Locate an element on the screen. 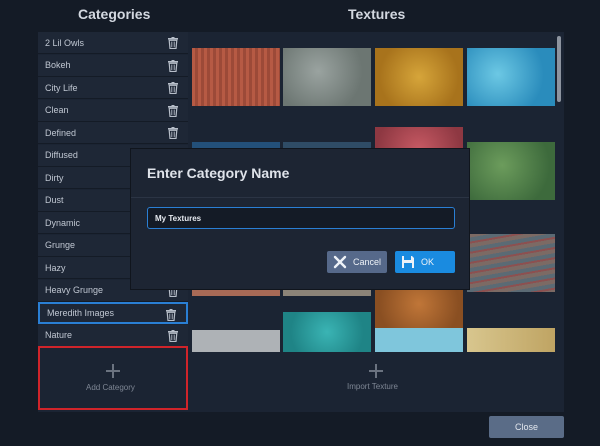 The image size is (600, 446). add-category-button: Add Category is located at coordinates (113, 378).